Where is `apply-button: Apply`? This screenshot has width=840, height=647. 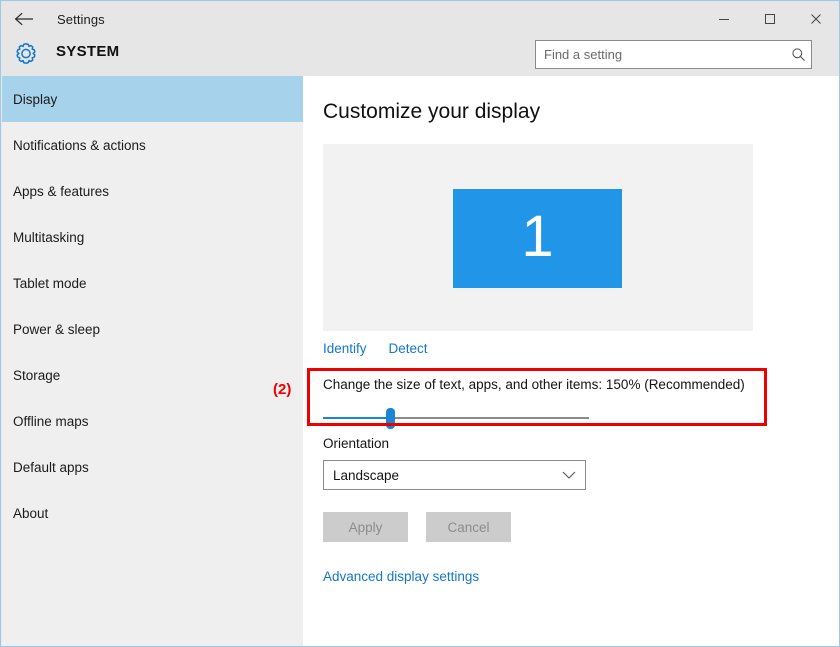 apply-button: Apply is located at coordinates (365, 527).